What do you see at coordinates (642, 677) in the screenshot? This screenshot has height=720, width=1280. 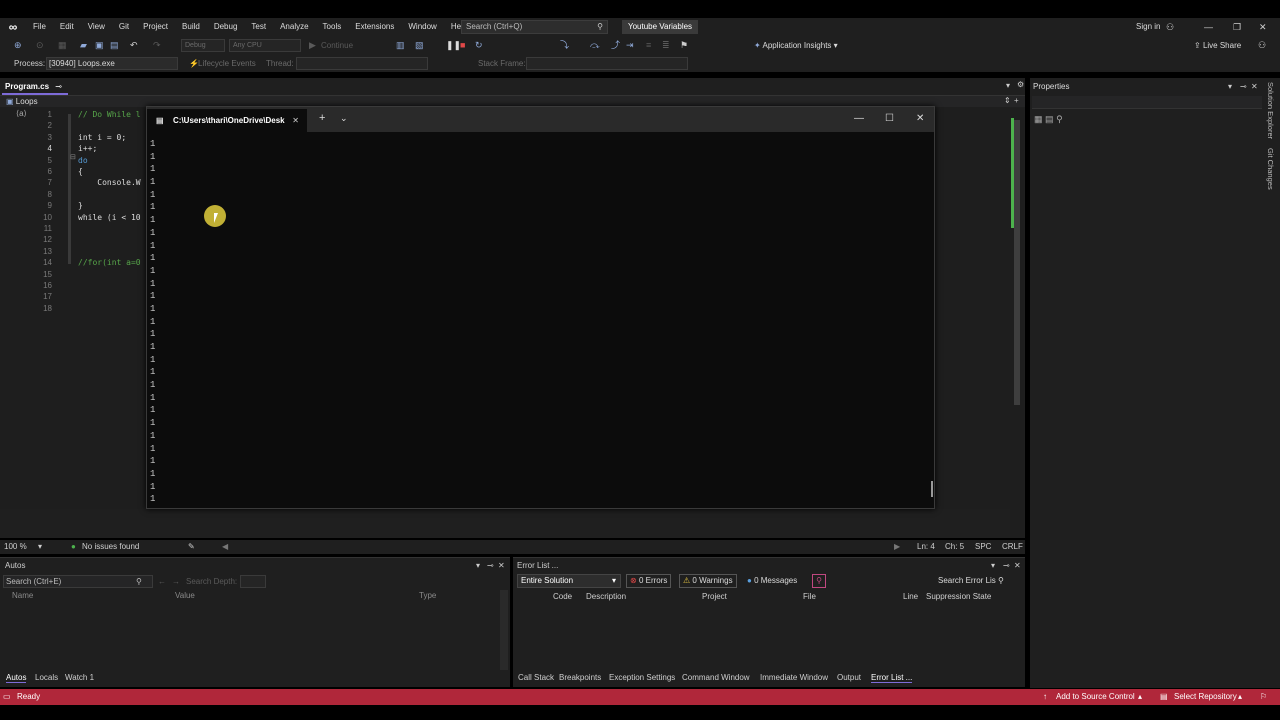 I see `tab-exception-settings: Exception Settings` at bounding box center [642, 677].